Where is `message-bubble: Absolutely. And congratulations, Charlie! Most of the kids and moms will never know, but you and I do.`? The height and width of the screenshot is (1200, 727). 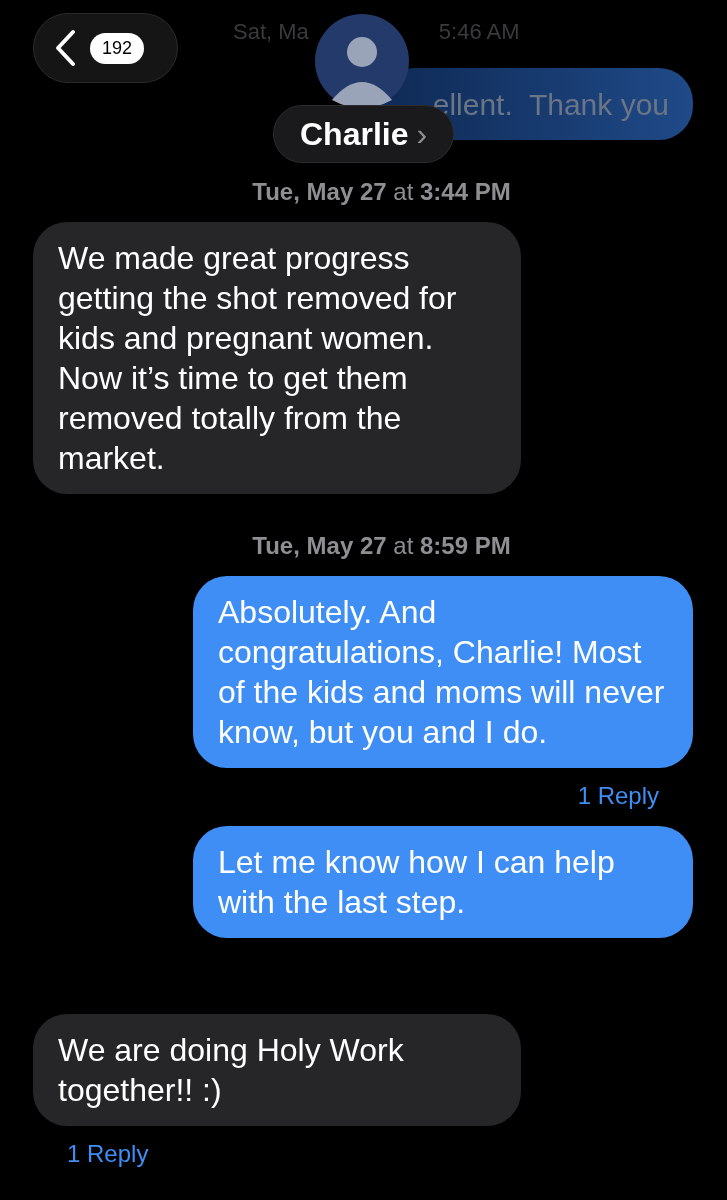 message-bubble: Absolutely. And congratulations, Charlie! Most of the kids and moms will never know, but you and I do. is located at coordinates (443, 672).